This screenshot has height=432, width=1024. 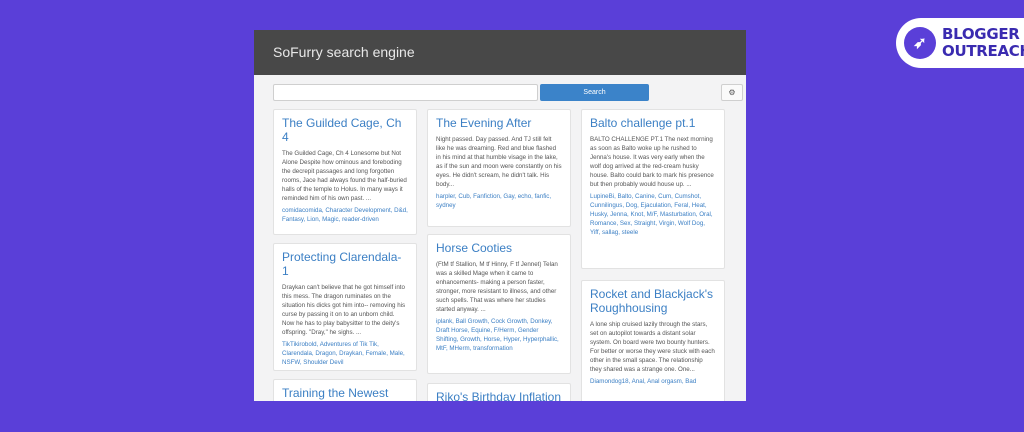 I want to click on search-input, so click(x=405, y=92).